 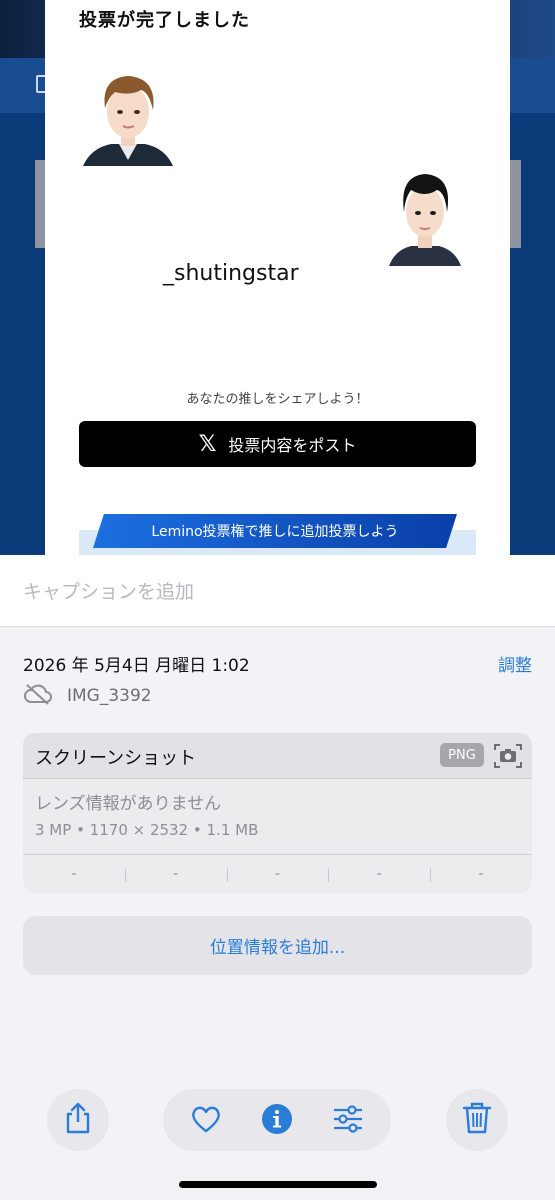 I want to click on action-group, so click(x=277, y=1120).